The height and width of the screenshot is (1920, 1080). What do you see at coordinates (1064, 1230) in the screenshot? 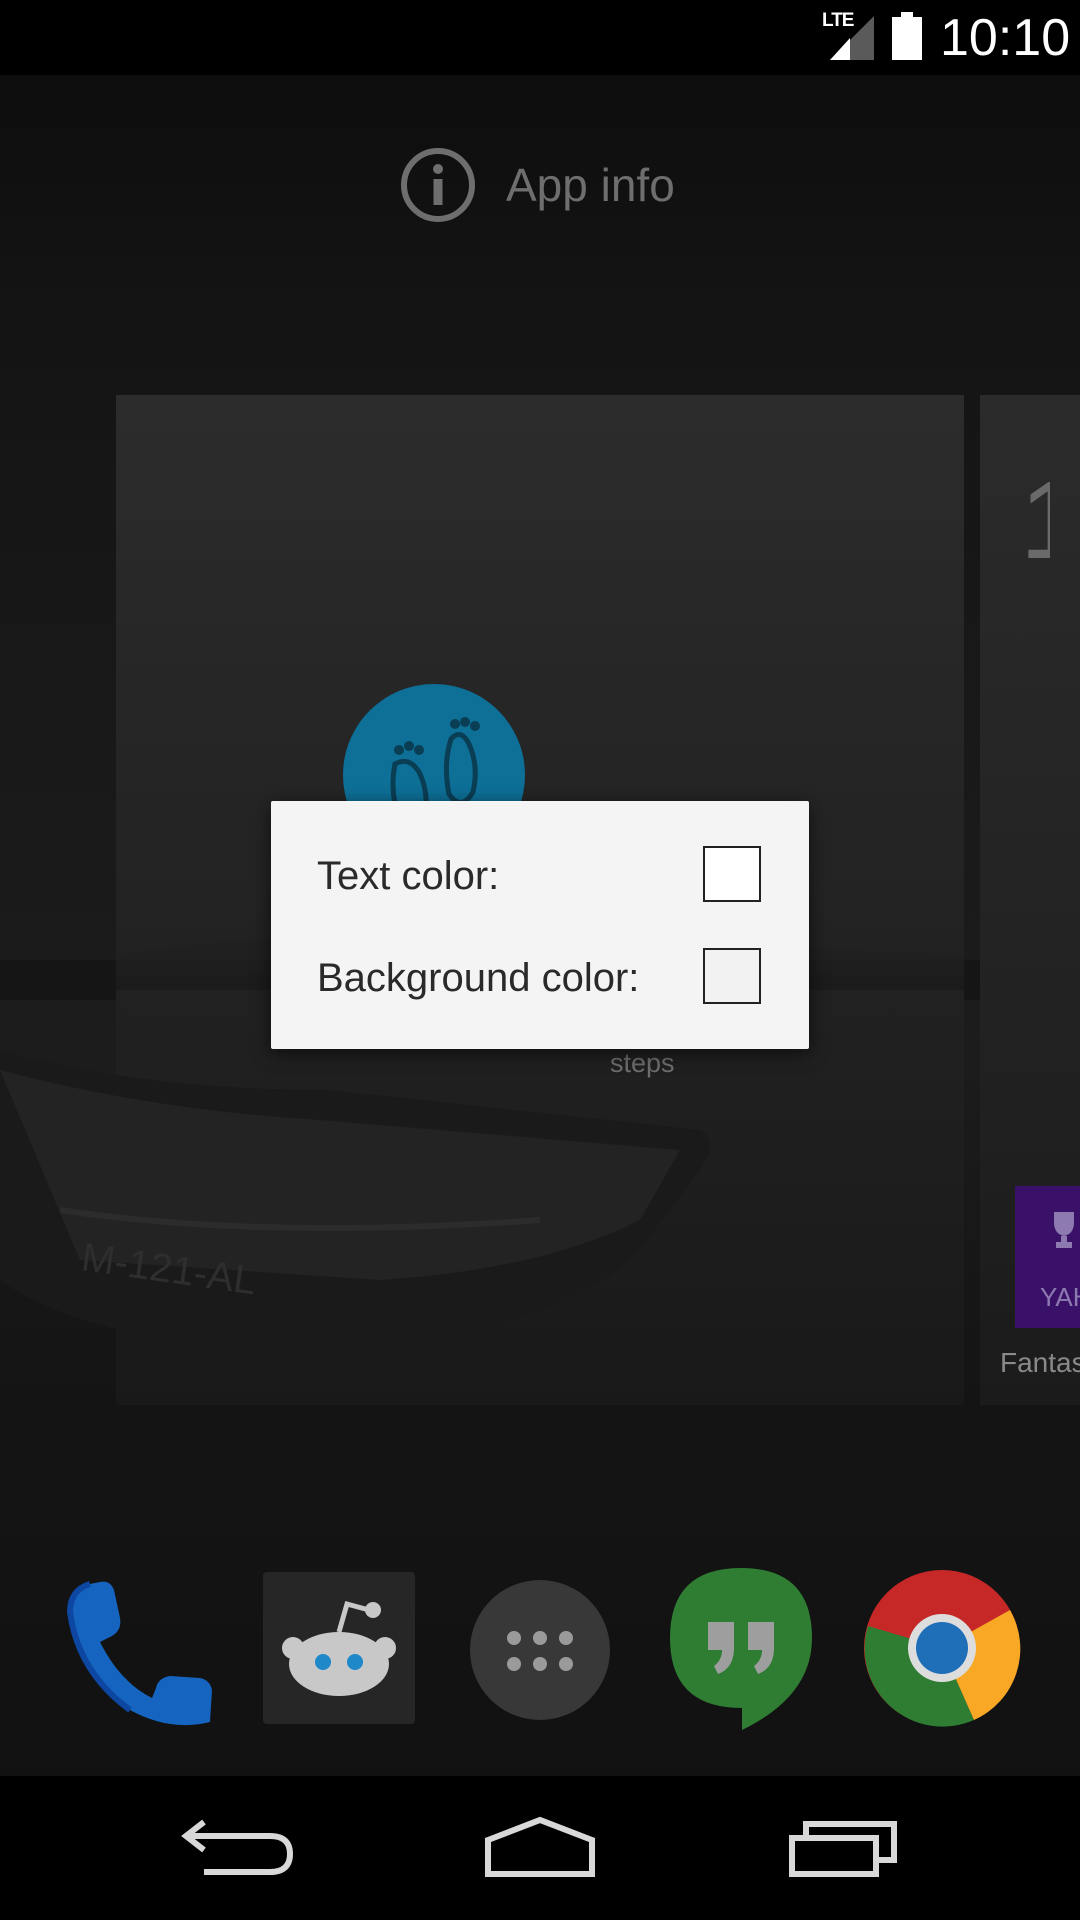
I see `trophy-icon` at bounding box center [1064, 1230].